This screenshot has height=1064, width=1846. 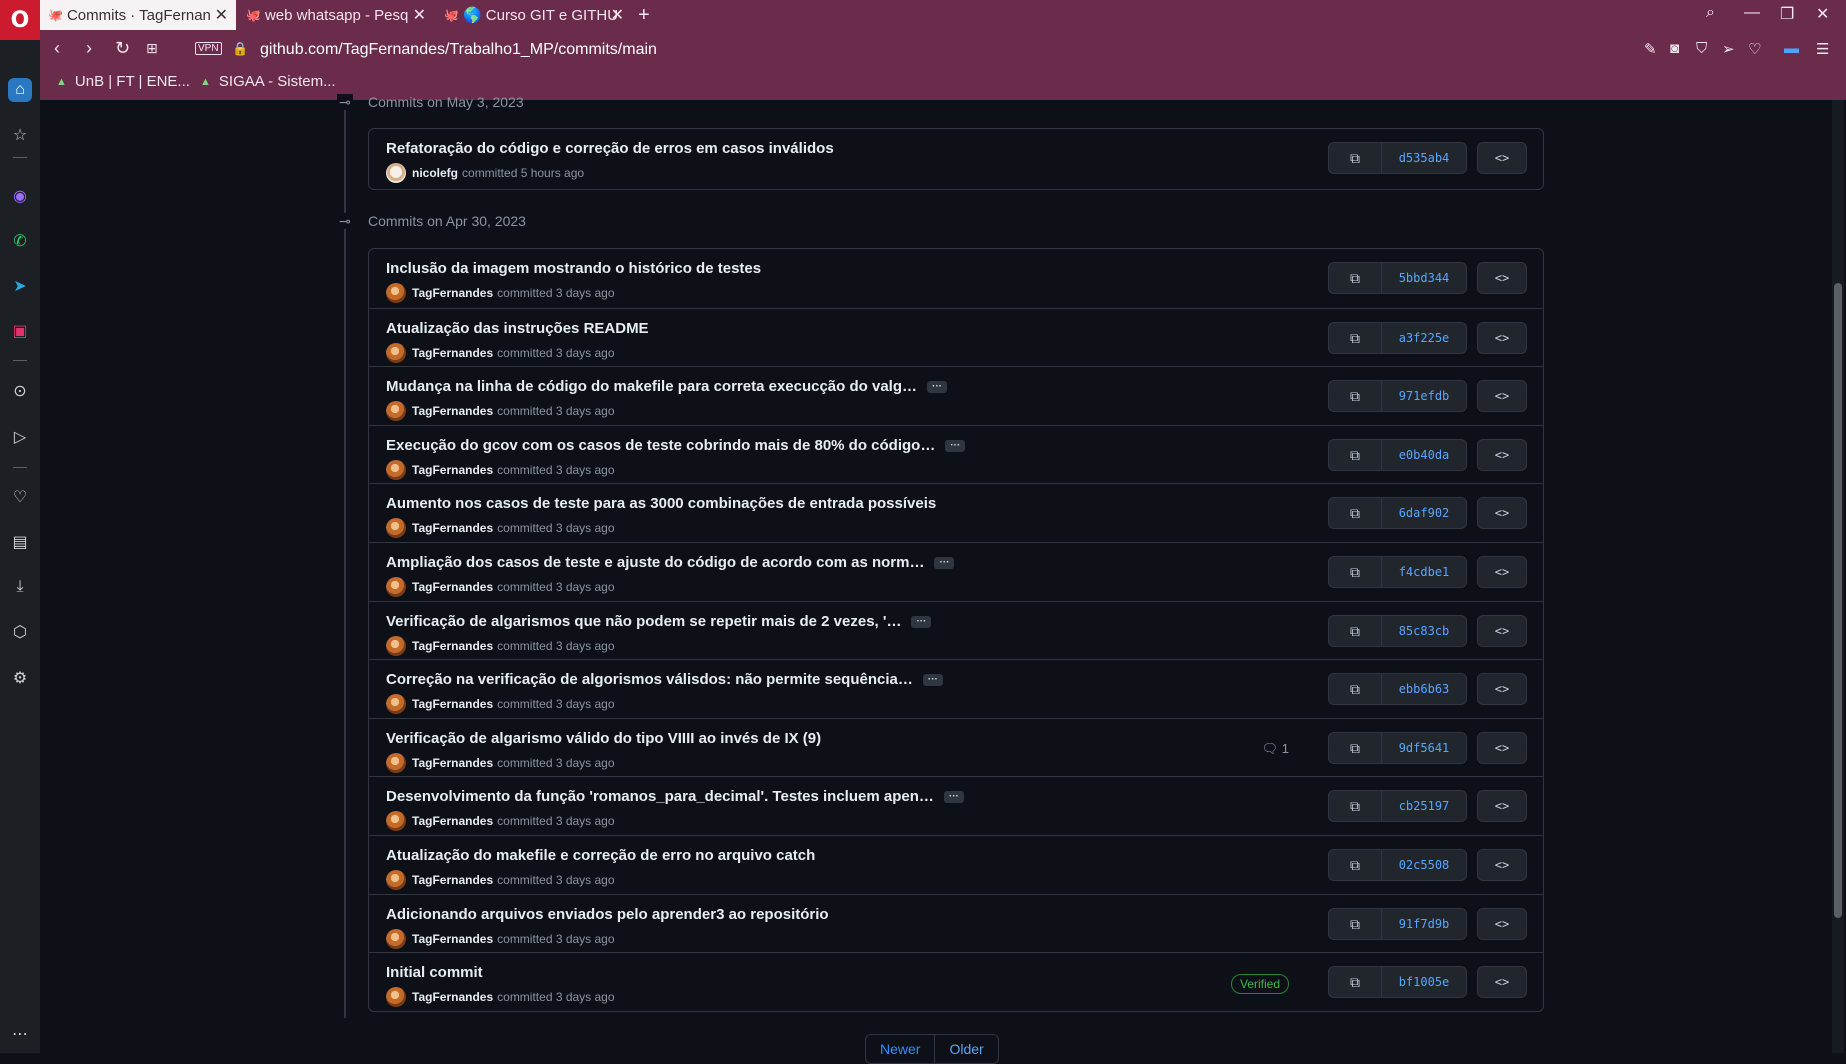 What do you see at coordinates (1674, 48) in the screenshot?
I see `camera-icon: ◙` at bounding box center [1674, 48].